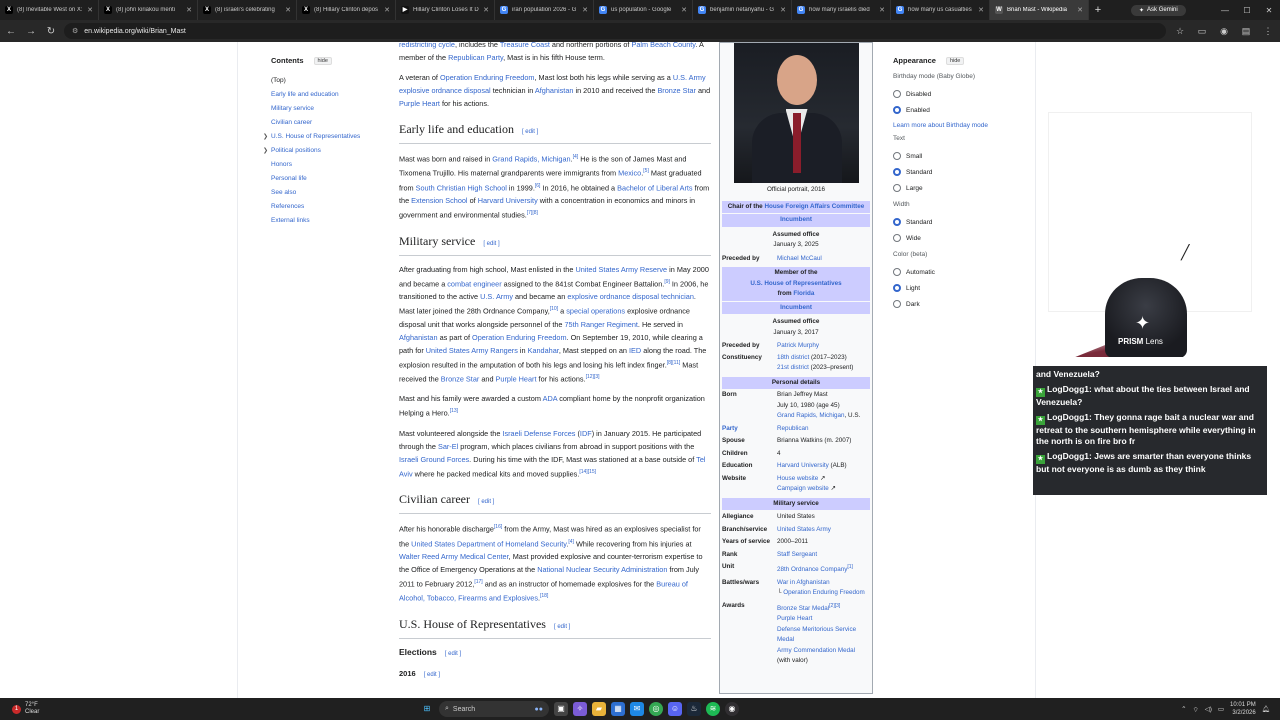 The width and height of the screenshot is (1280, 720). Describe the element at coordinates (427, 709) in the screenshot. I see `start-icon: ⊞` at that location.